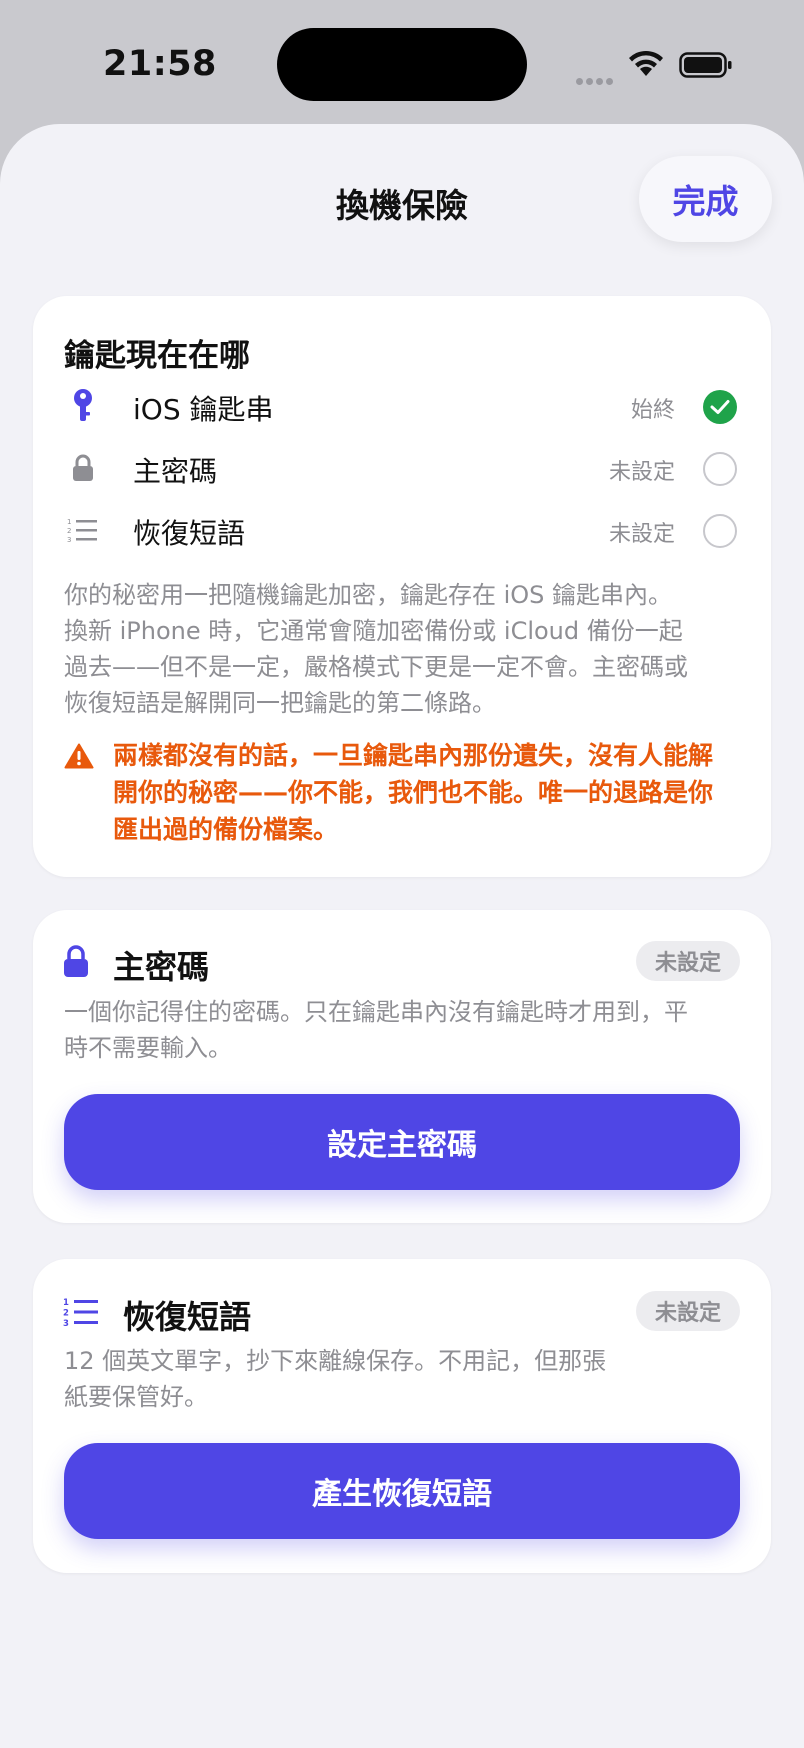 Image resolution: width=804 pixels, height=1748 pixels. Describe the element at coordinates (652, 410) in the screenshot. I see `keychain-status: 始終` at that location.